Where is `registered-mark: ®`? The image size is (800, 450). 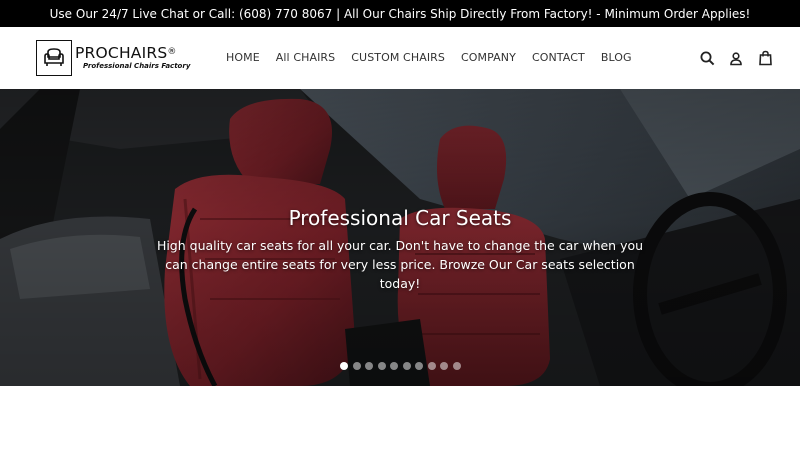
registered-mark: ® is located at coordinates (172, 52).